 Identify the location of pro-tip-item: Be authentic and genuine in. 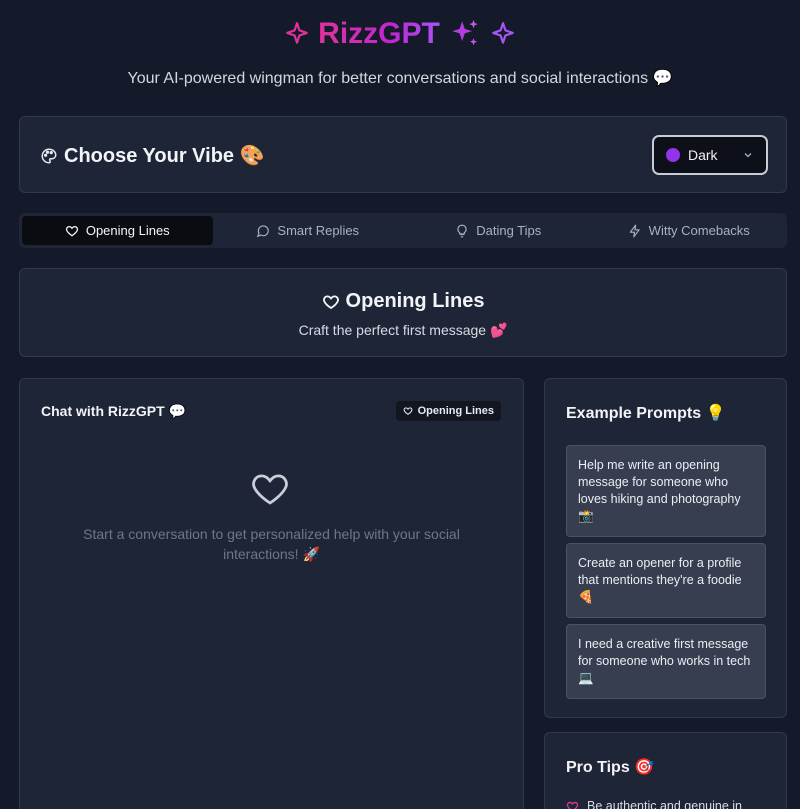
(654, 804).